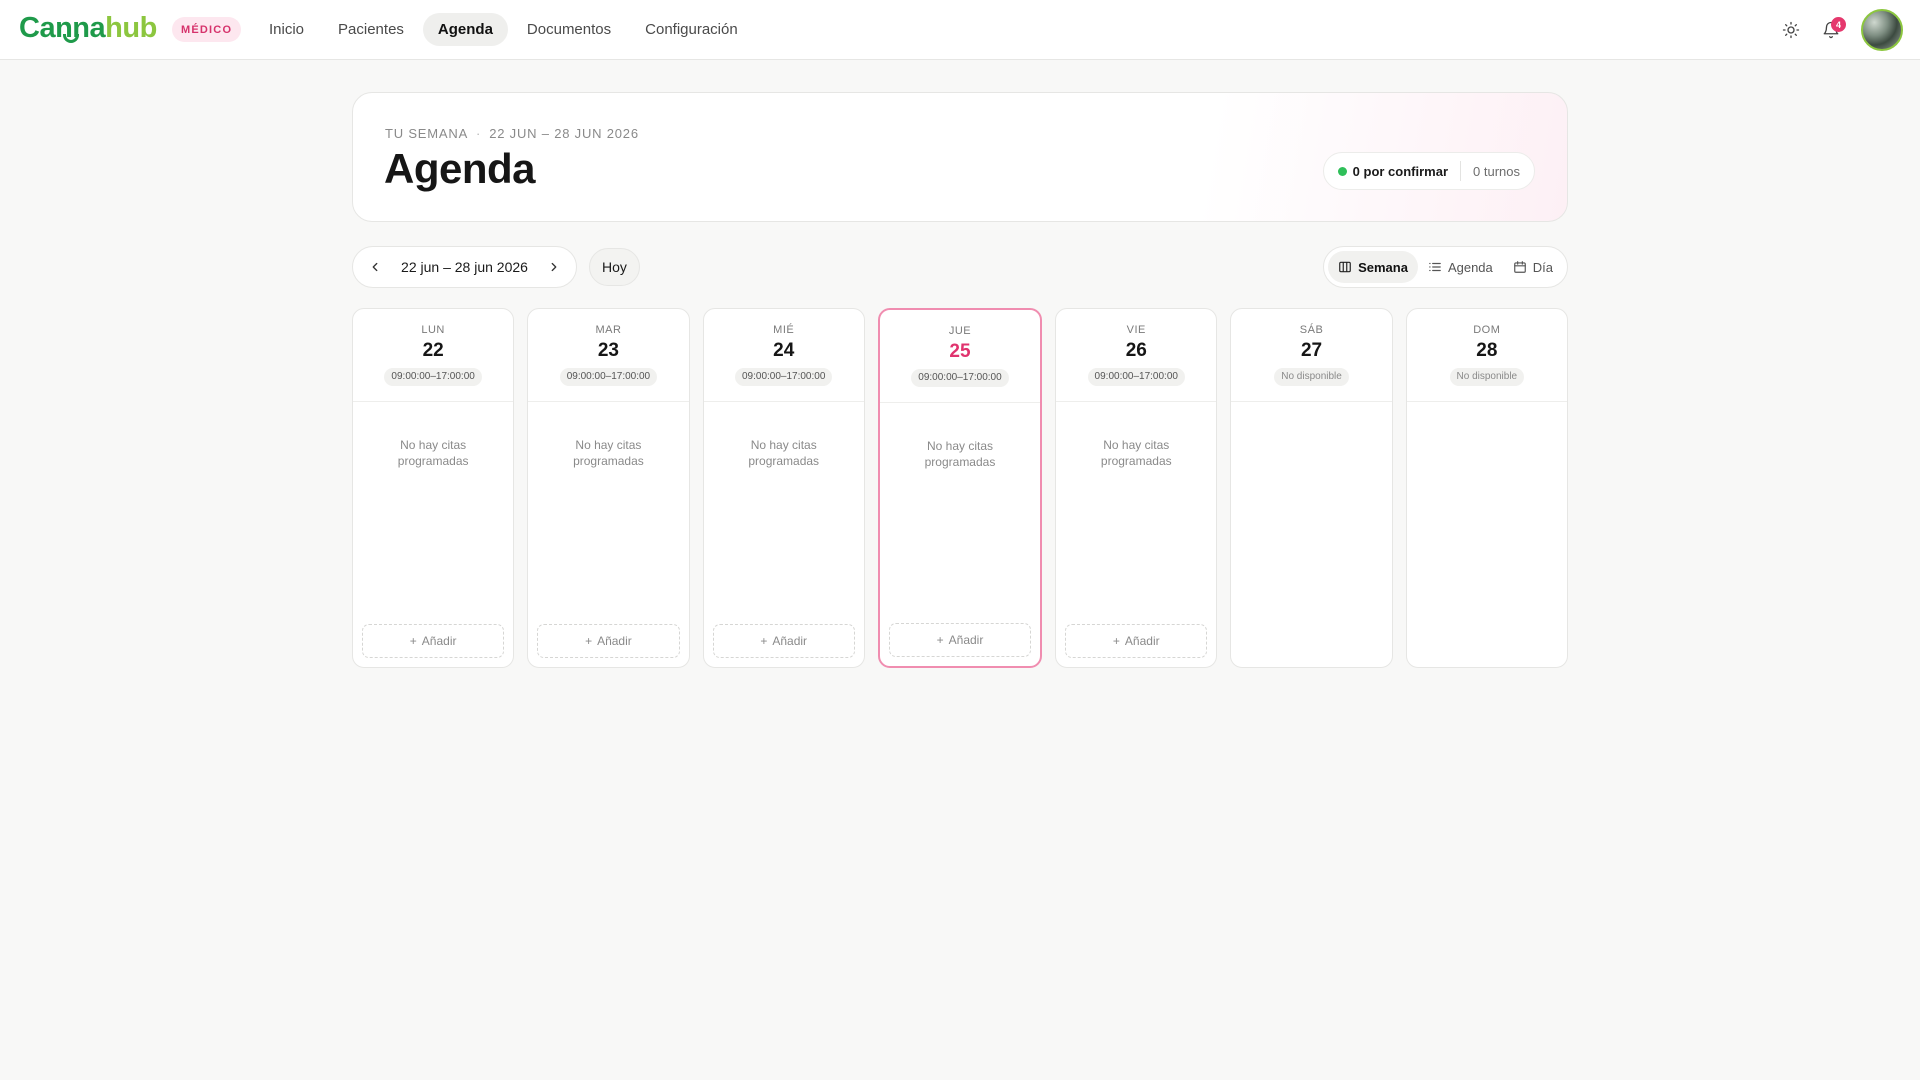 The width and height of the screenshot is (1920, 1080). I want to click on day-header: MAR 23 09:00:00–17:00:00, so click(608, 355).